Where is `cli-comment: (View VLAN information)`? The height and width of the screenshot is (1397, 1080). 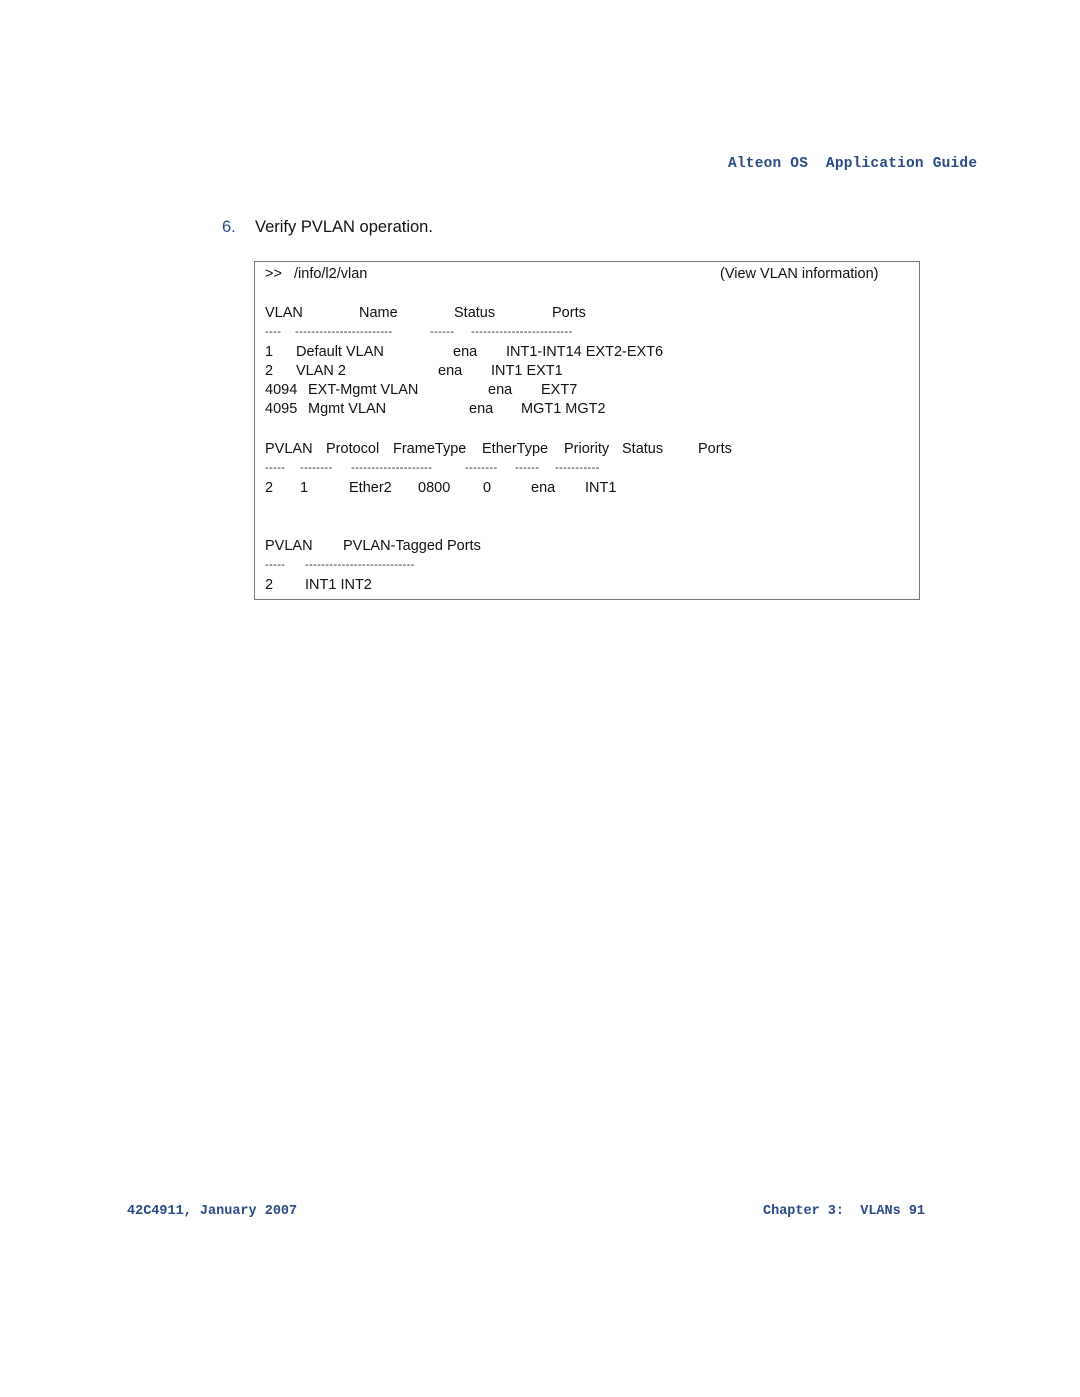 cli-comment: (View VLAN information) is located at coordinates (799, 274).